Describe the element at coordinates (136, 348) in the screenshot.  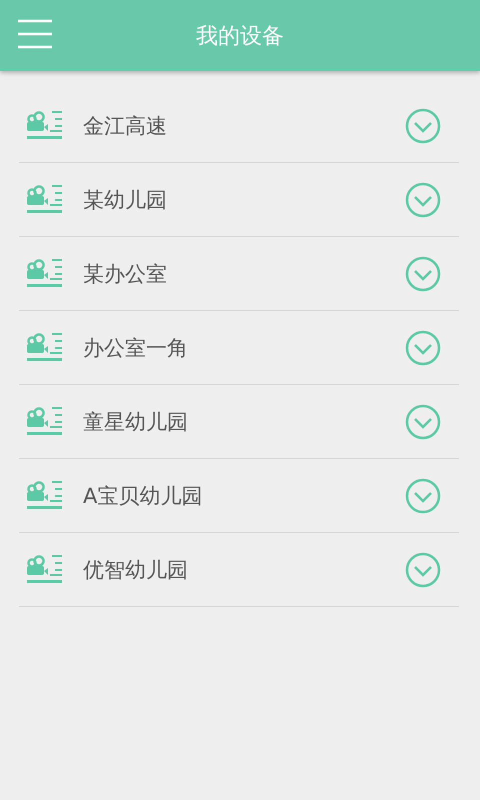
I see `device-name: 办公室一角` at that location.